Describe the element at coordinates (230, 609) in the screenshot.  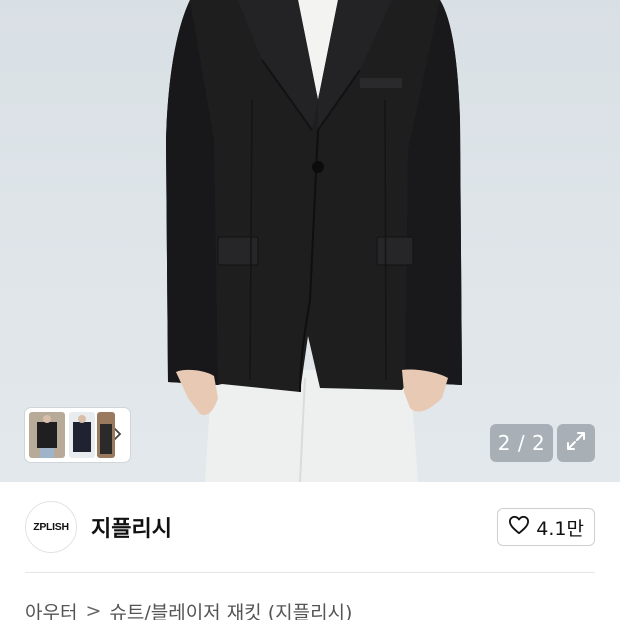
I see `breadcrumb-subcategory: 슈트/블레이저 재킷 (지플리시)` at that location.